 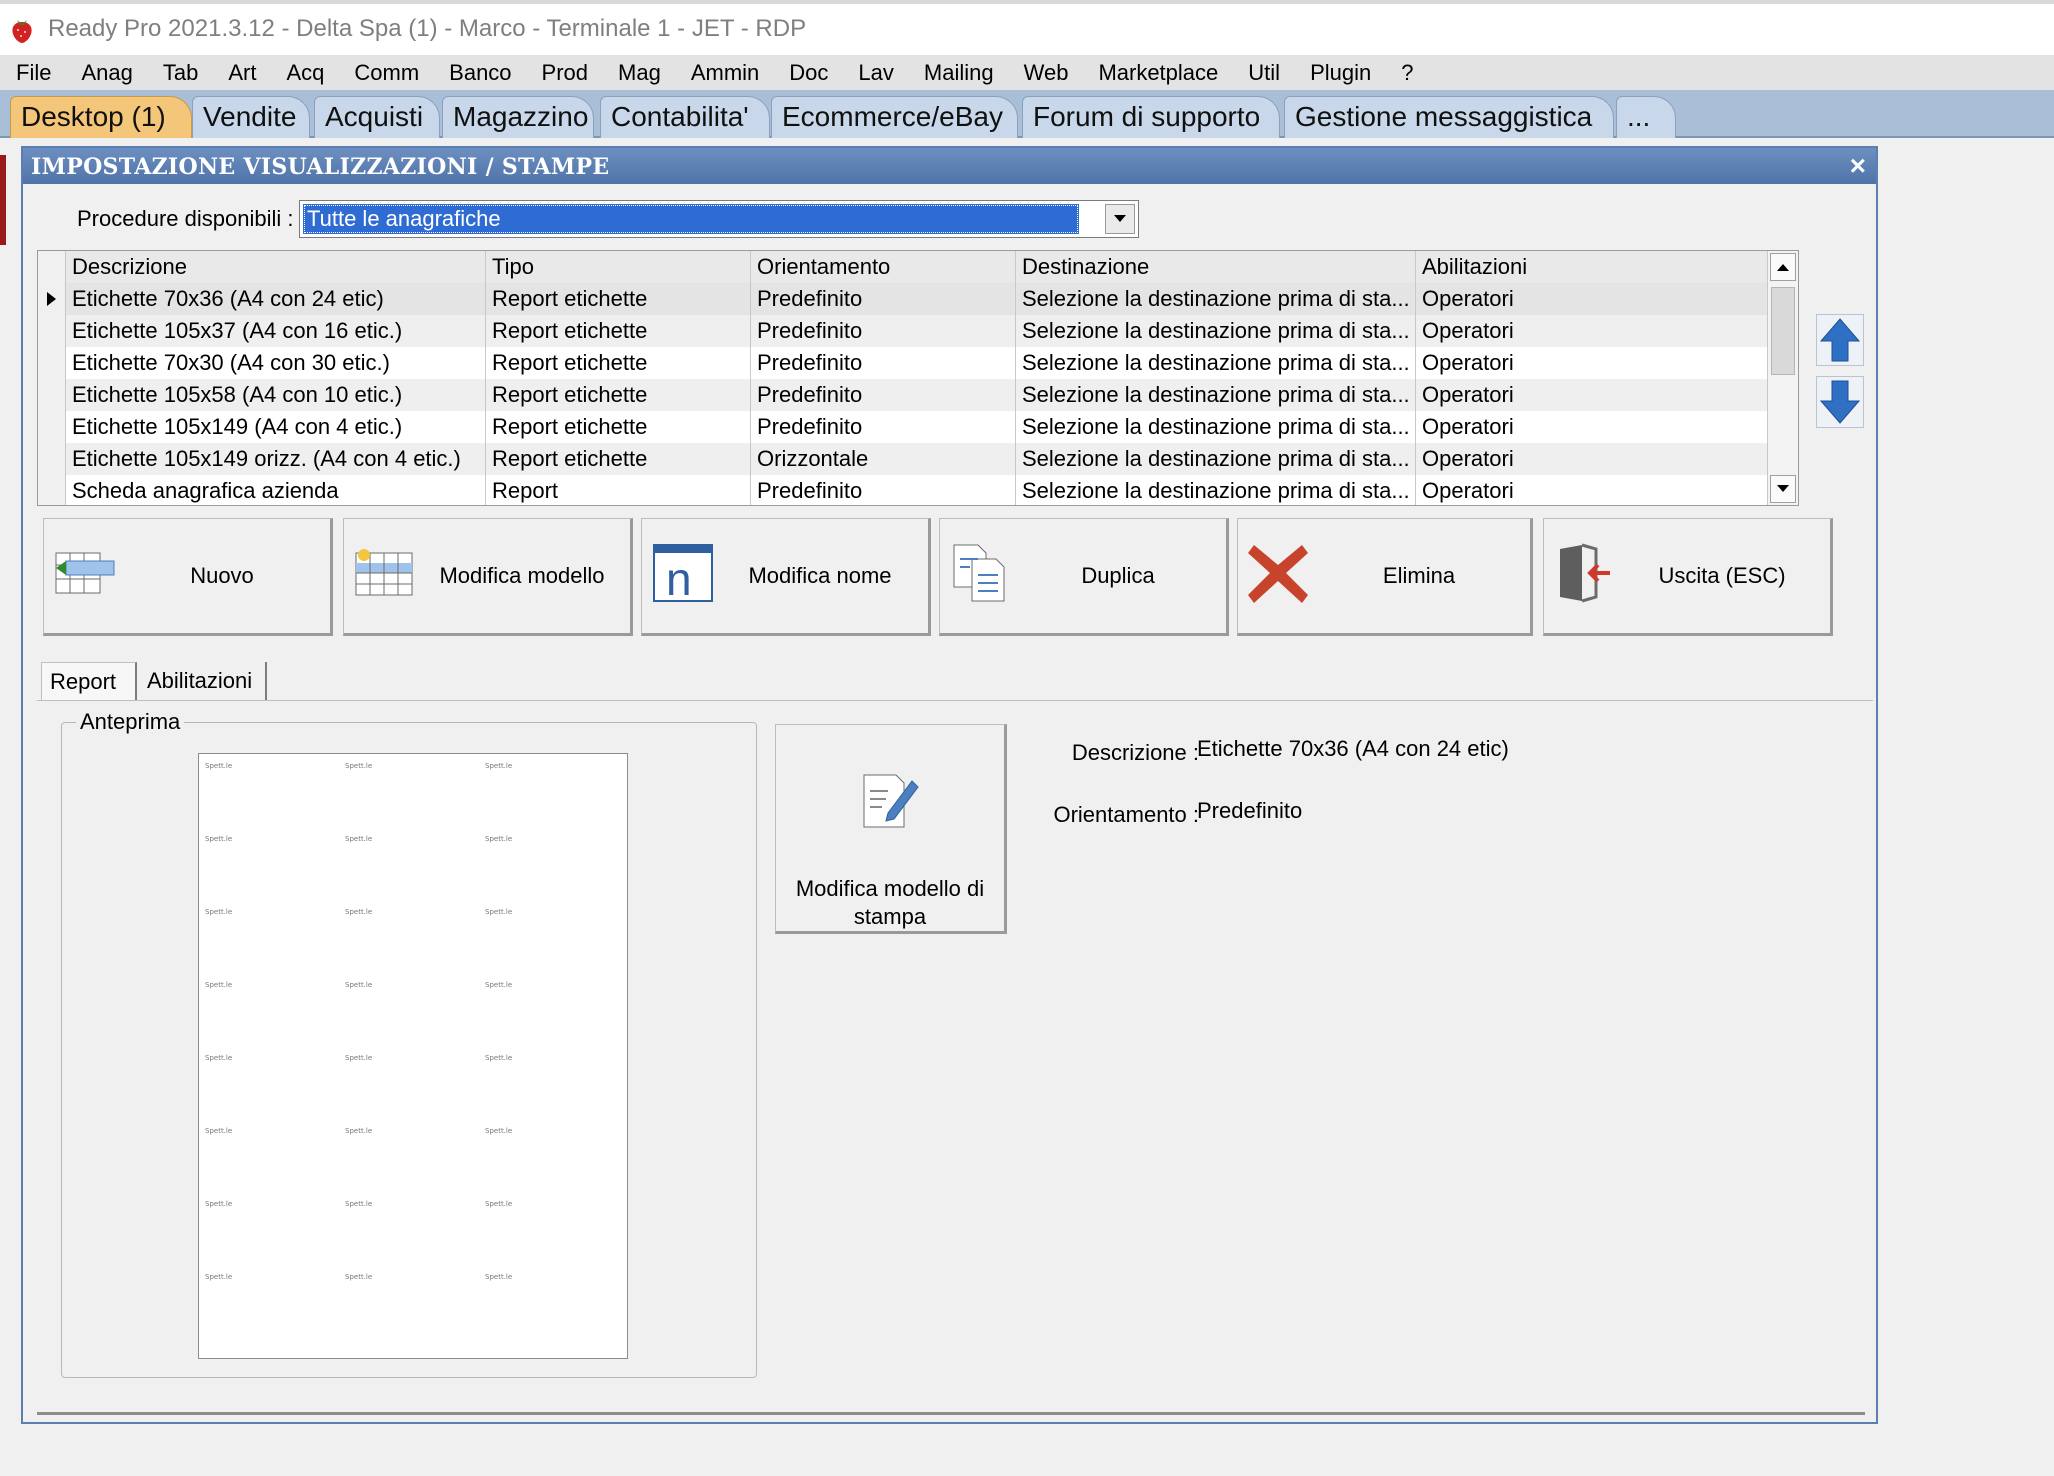 What do you see at coordinates (883, 459) in the screenshot?
I see `cell-orientamento: Orizzontale` at bounding box center [883, 459].